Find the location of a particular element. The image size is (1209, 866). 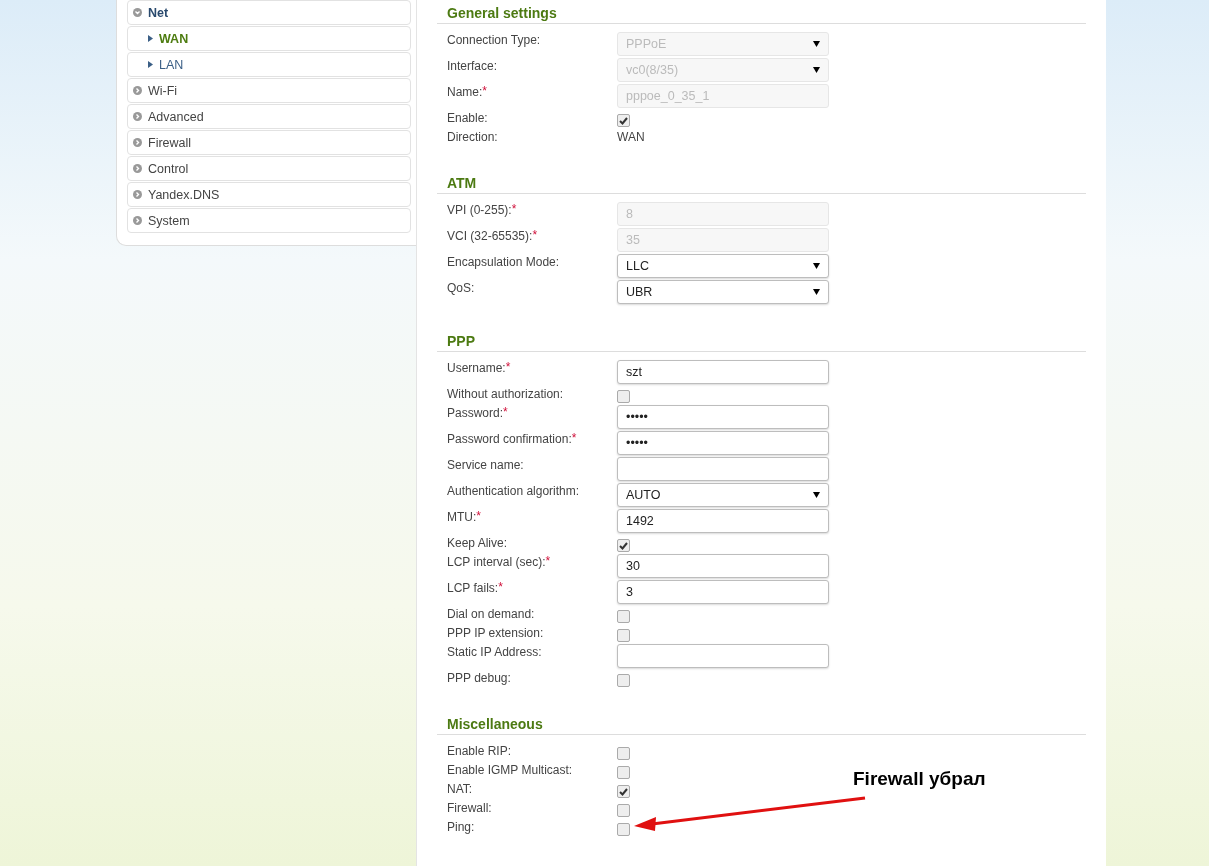

field-label: NAT: is located at coordinates (460, 789).